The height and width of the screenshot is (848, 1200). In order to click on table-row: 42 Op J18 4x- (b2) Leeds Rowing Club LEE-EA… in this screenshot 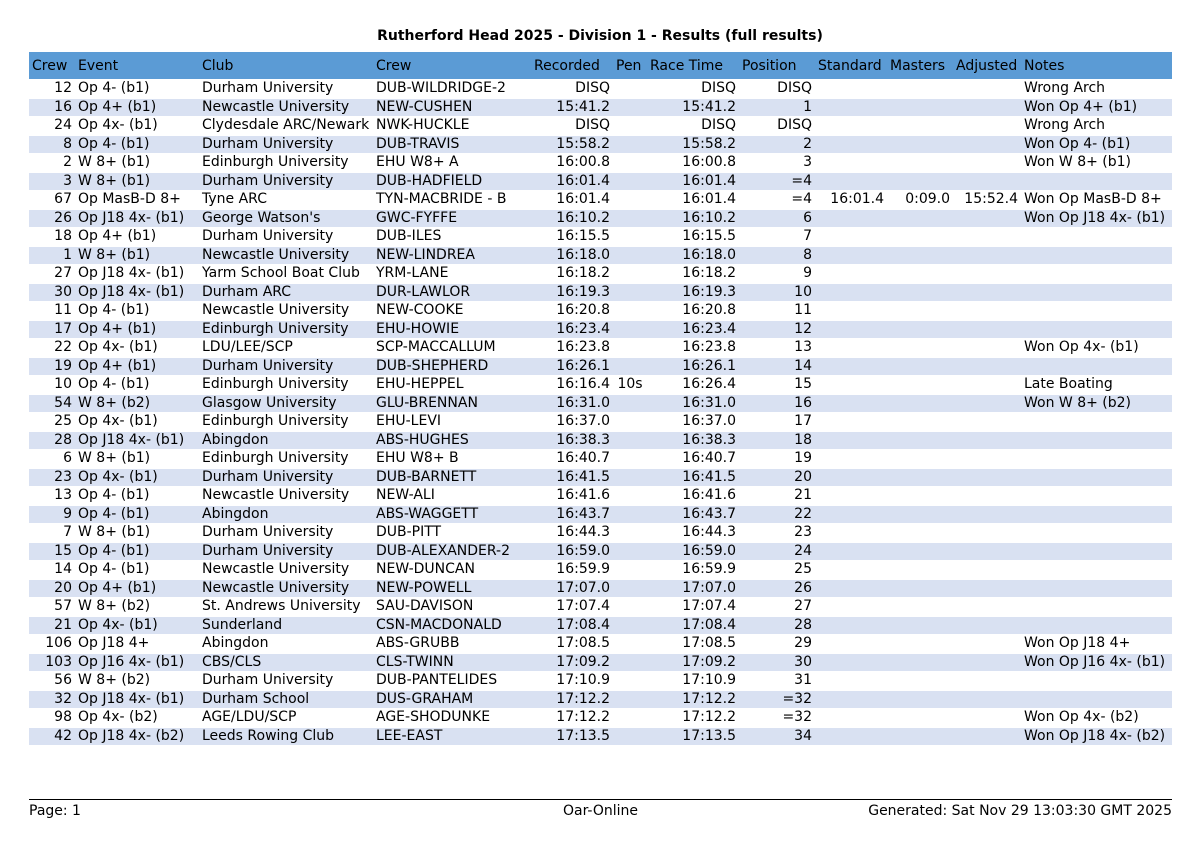, I will do `click(600, 735)`.